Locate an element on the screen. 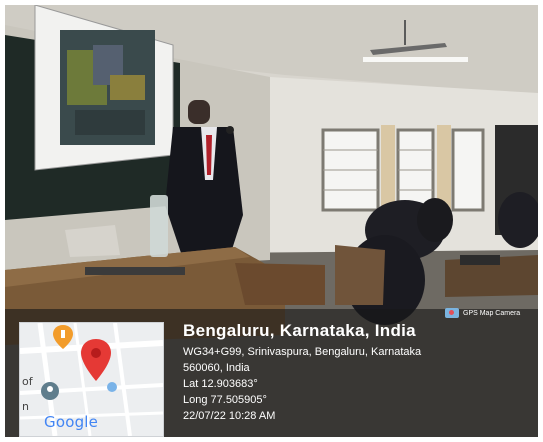  place-title: Bengaluru, Karnataka, India is located at coordinates (299, 330).